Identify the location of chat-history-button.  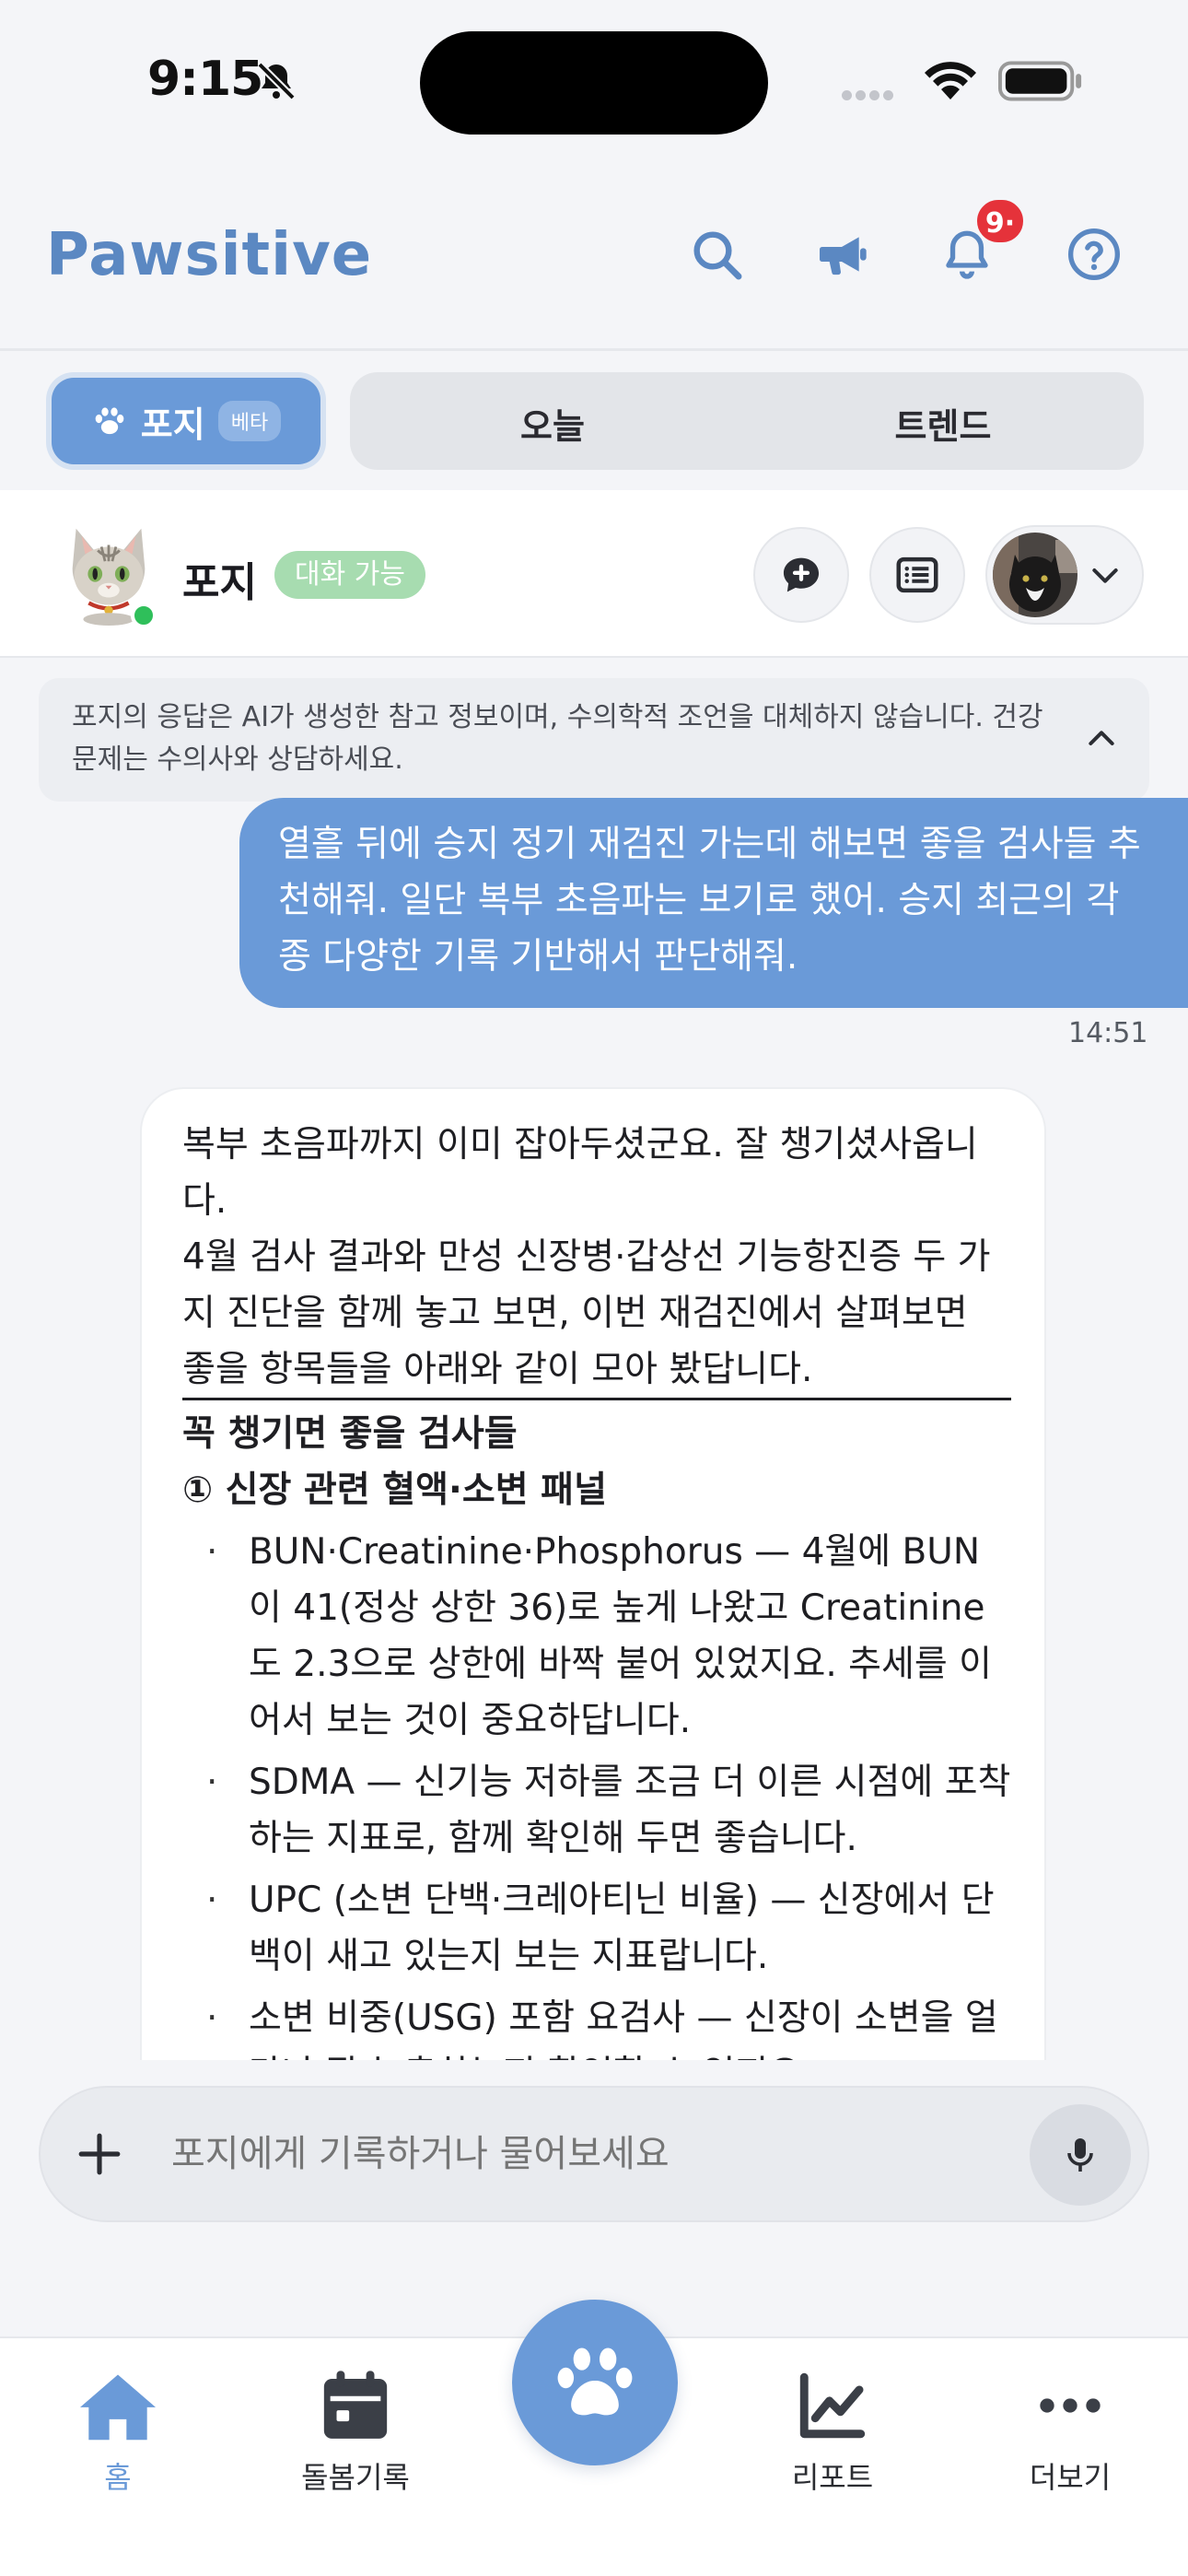
(917, 575).